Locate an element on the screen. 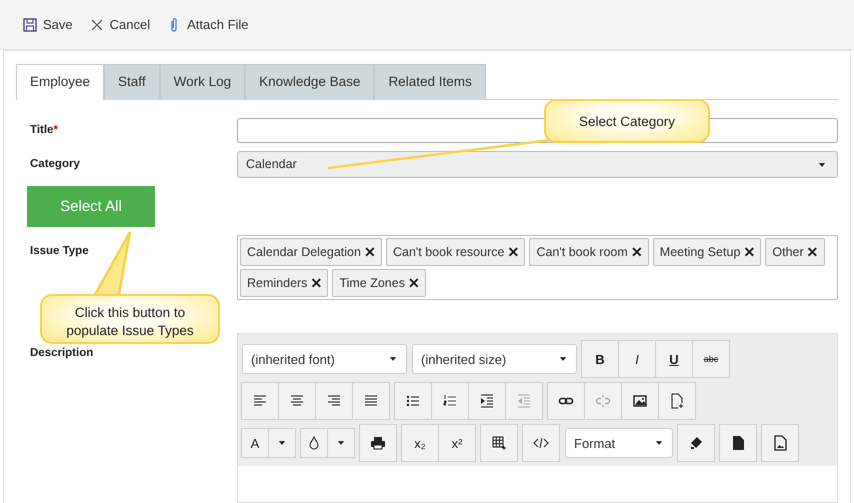 The height and width of the screenshot is (503, 854). sup-button: x² is located at coordinates (457, 443).